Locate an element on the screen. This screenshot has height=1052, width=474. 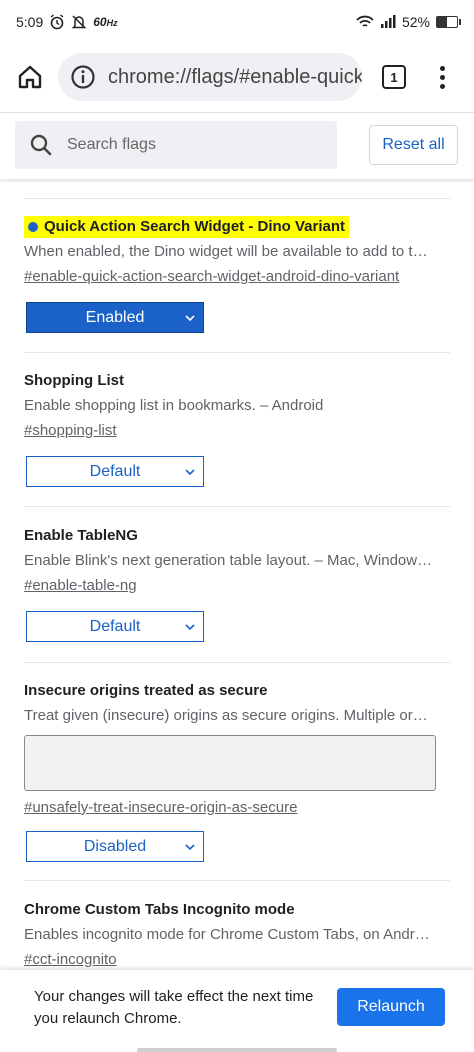
battery-fill is located at coordinates (442, 22).